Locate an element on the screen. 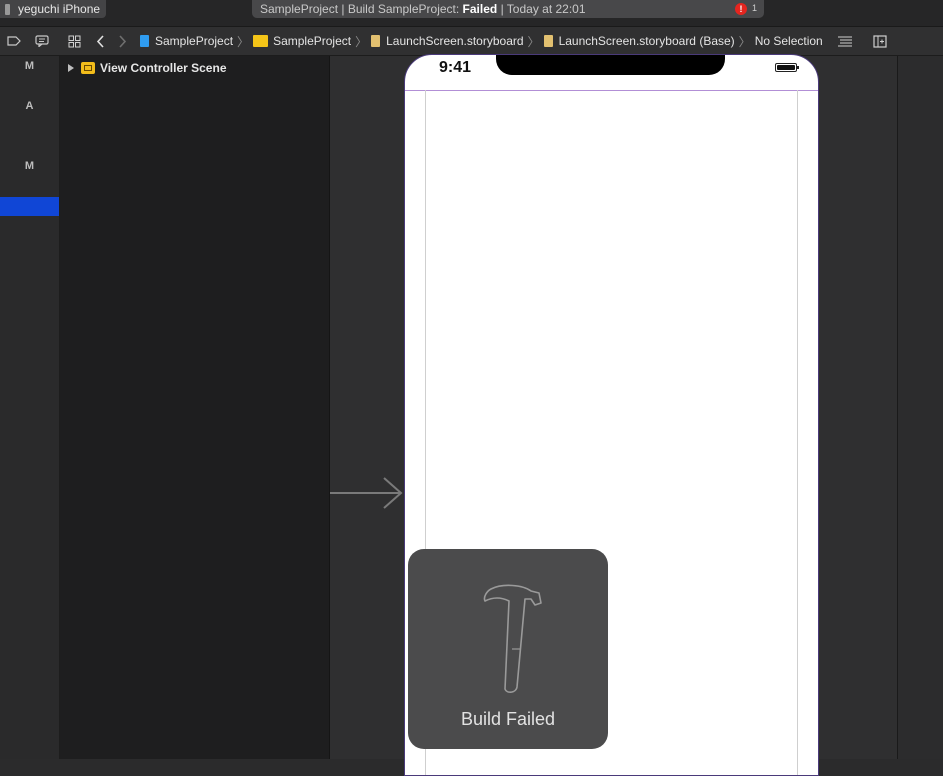 Image resolution: width=943 pixels, height=776 pixels. inspector-strip is located at coordinates (920, 407).